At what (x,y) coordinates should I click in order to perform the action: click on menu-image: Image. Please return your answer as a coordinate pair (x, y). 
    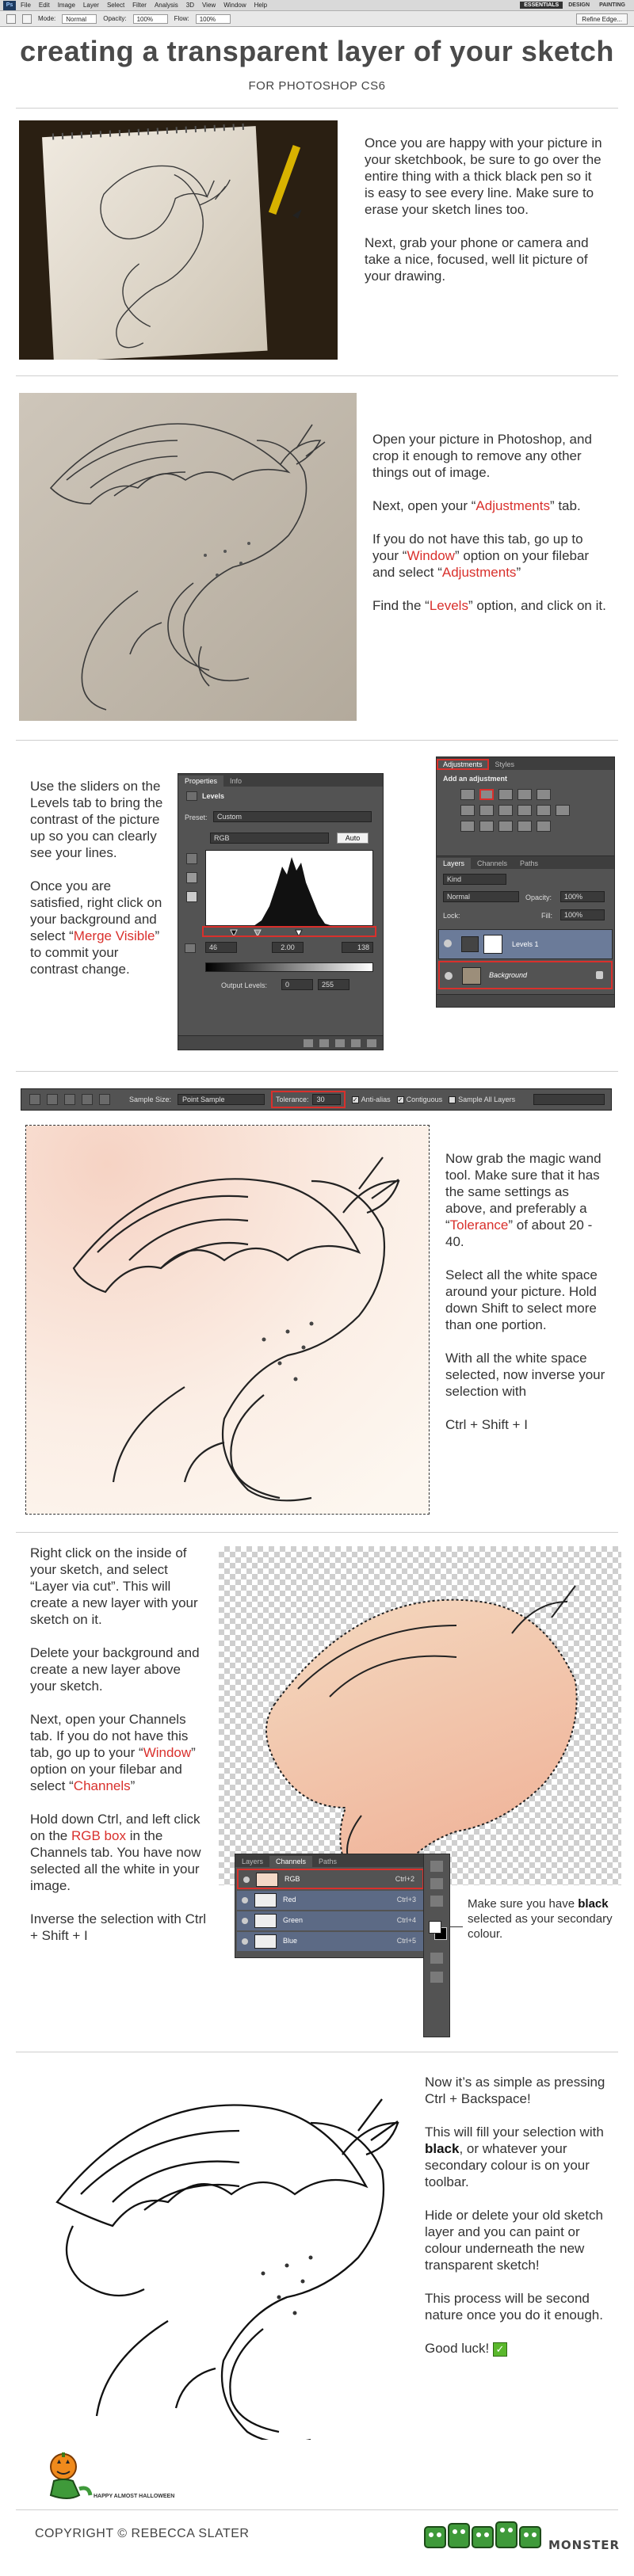
    Looking at the image, I should click on (66, 5).